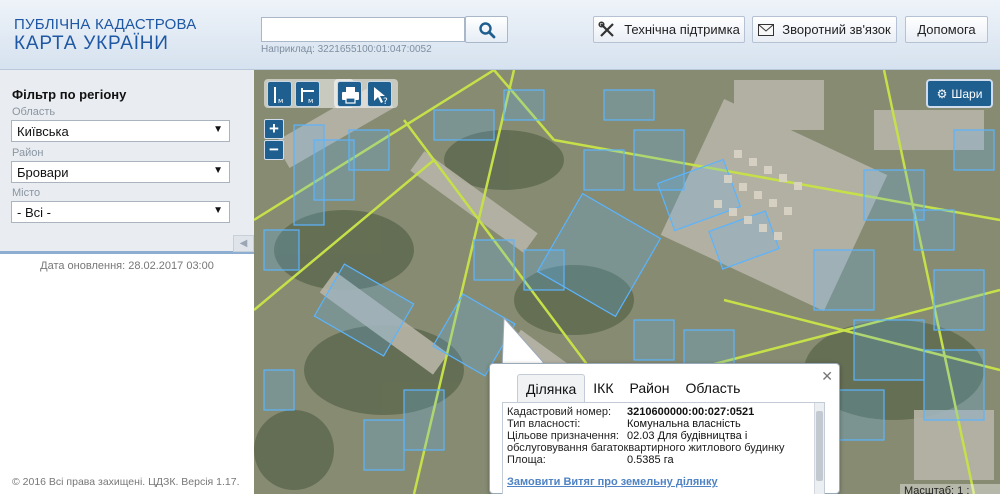 The image size is (1000, 494). I want to click on region-label: Область, so click(34, 112).